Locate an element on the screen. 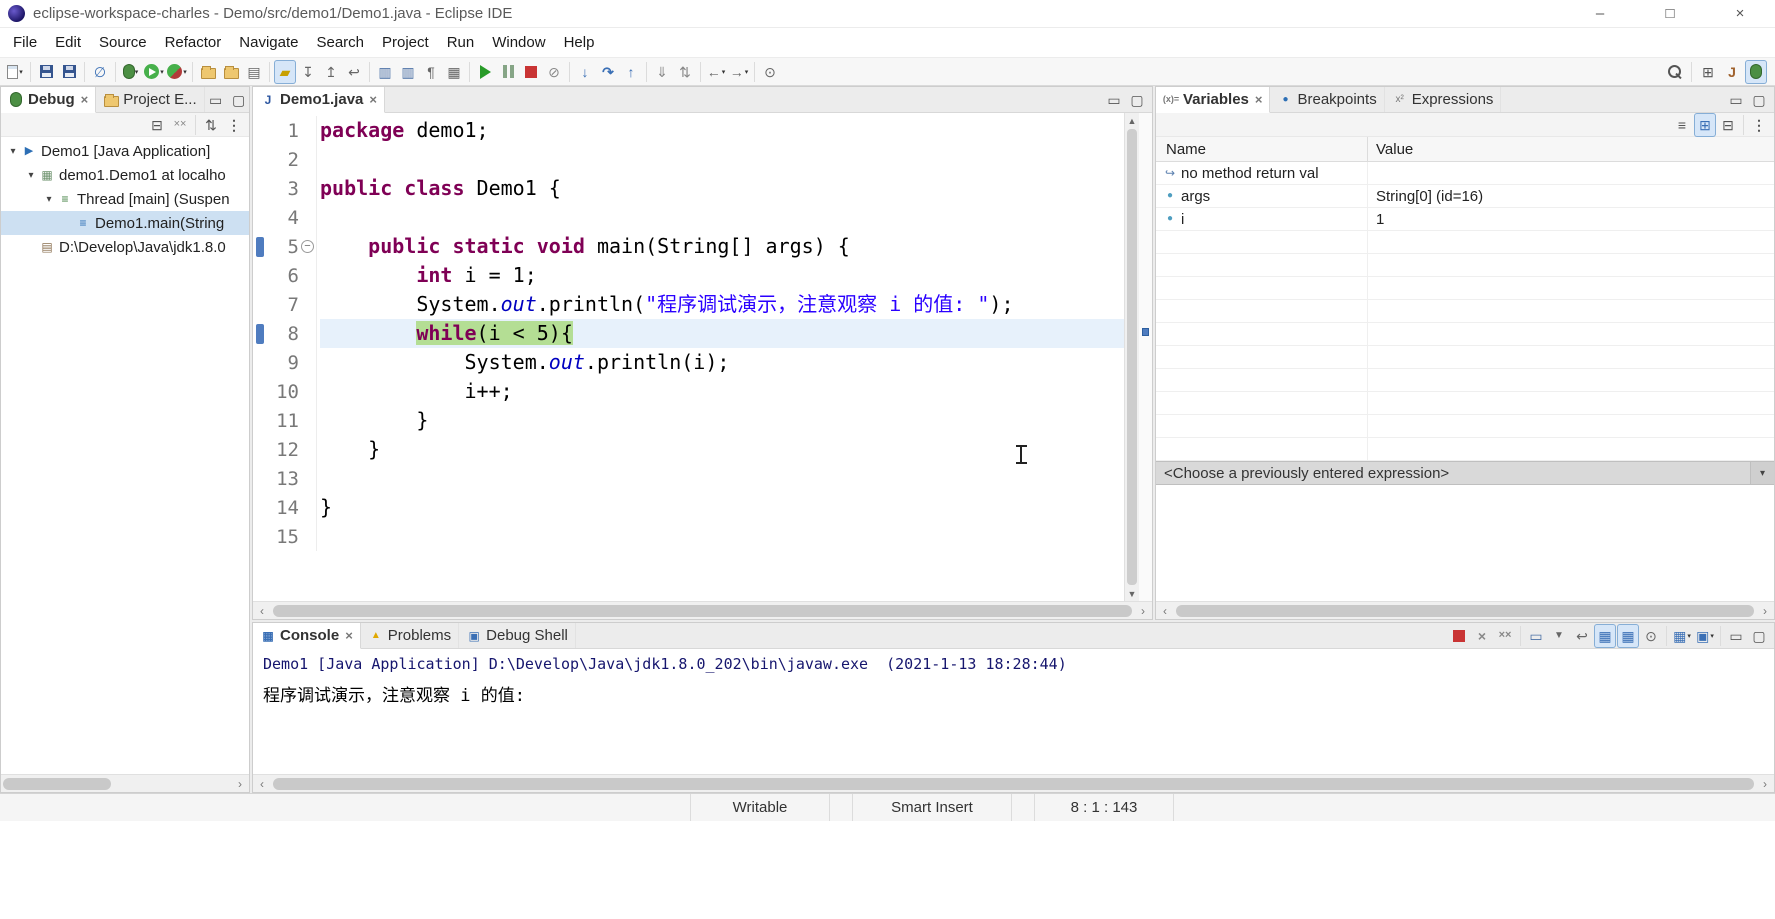 Image resolution: width=1775 pixels, height=919 pixels. save-all-button is located at coordinates (69, 72).